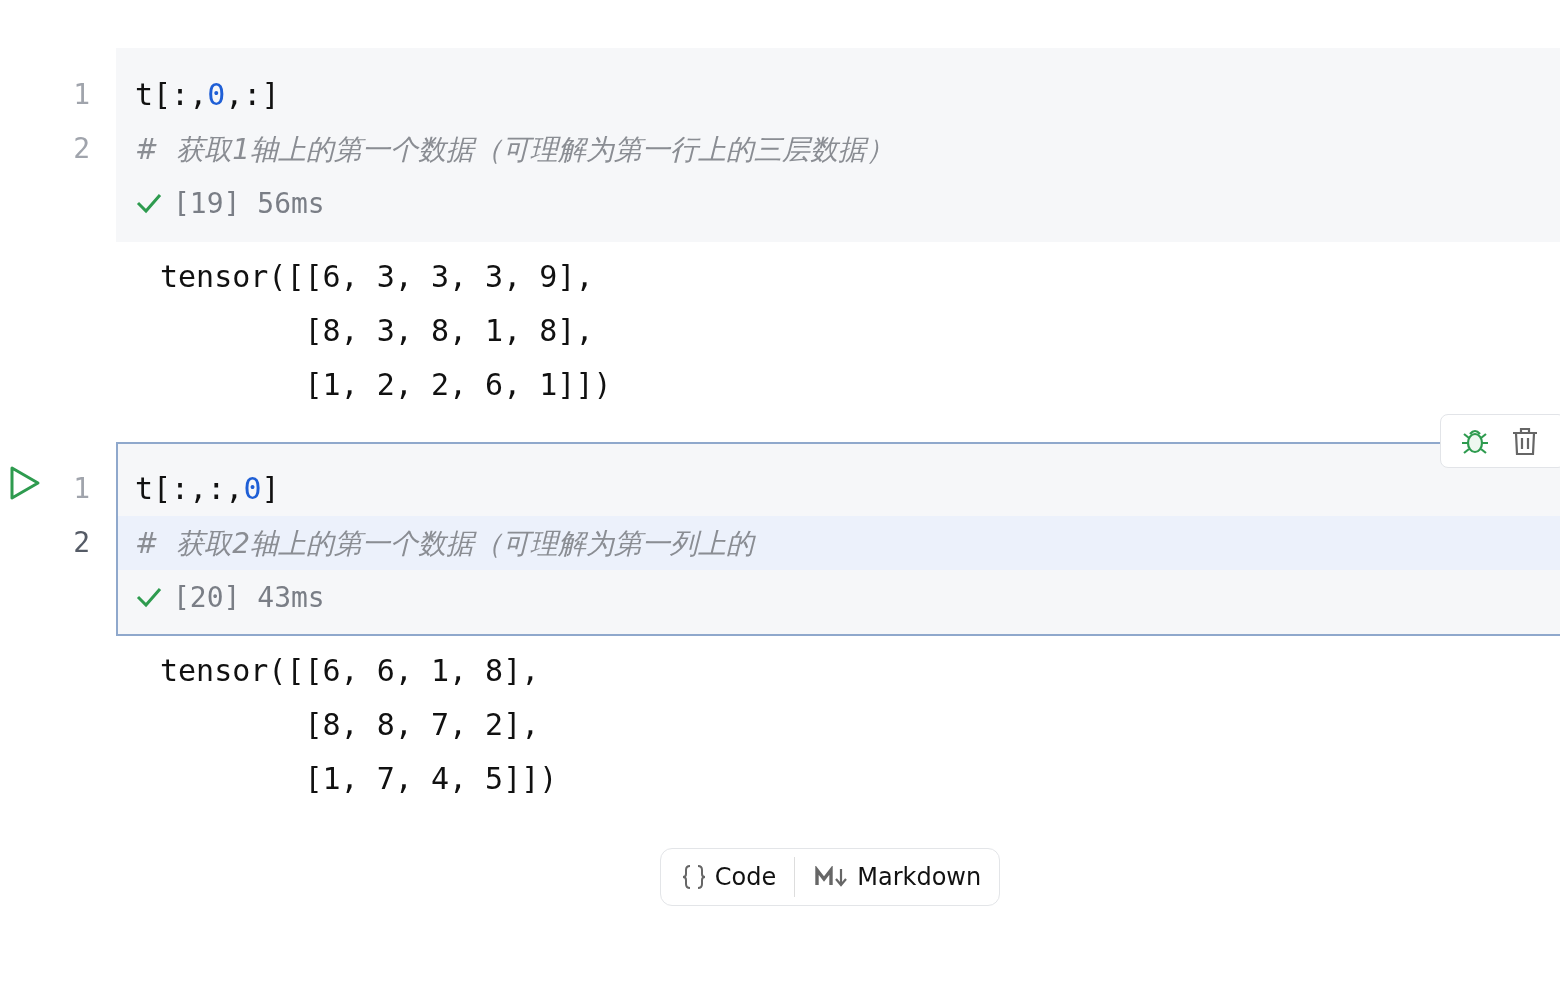 This screenshot has width=1560, height=992. I want to click on markdown-icon, so click(832, 877).